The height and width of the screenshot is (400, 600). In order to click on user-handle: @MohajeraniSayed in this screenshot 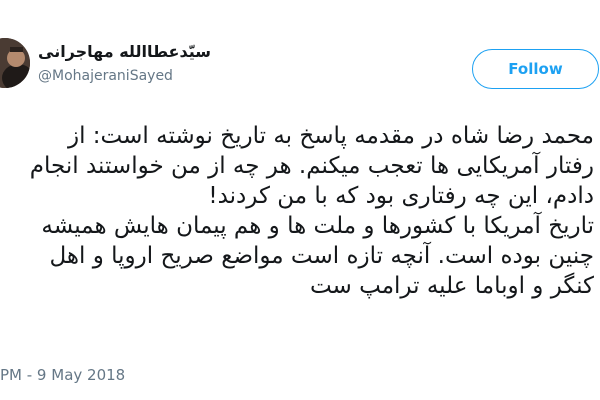, I will do `click(105, 76)`.